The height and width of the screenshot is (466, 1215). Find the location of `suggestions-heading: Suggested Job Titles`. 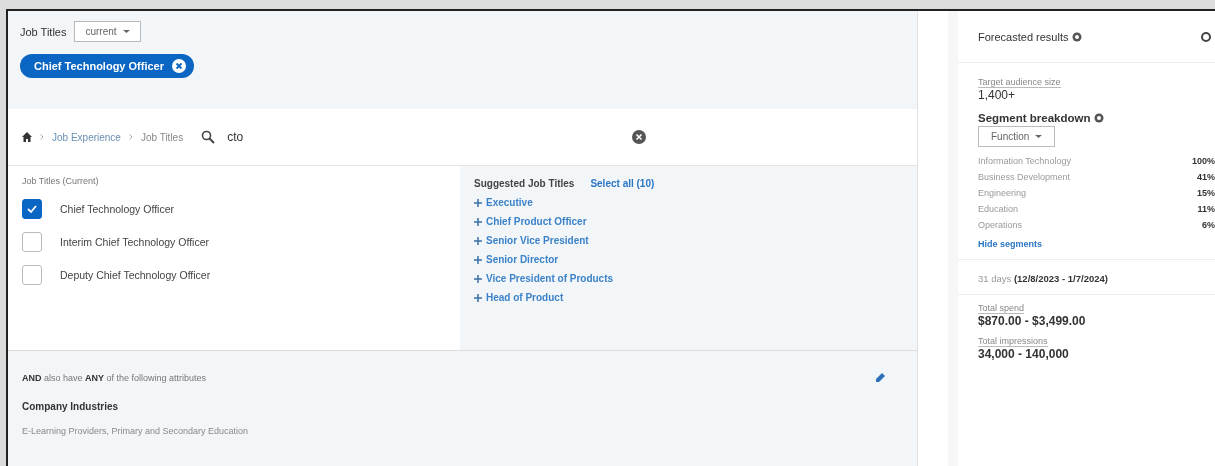

suggestions-heading: Suggested Job Titles is located at coordinates (524, 183).